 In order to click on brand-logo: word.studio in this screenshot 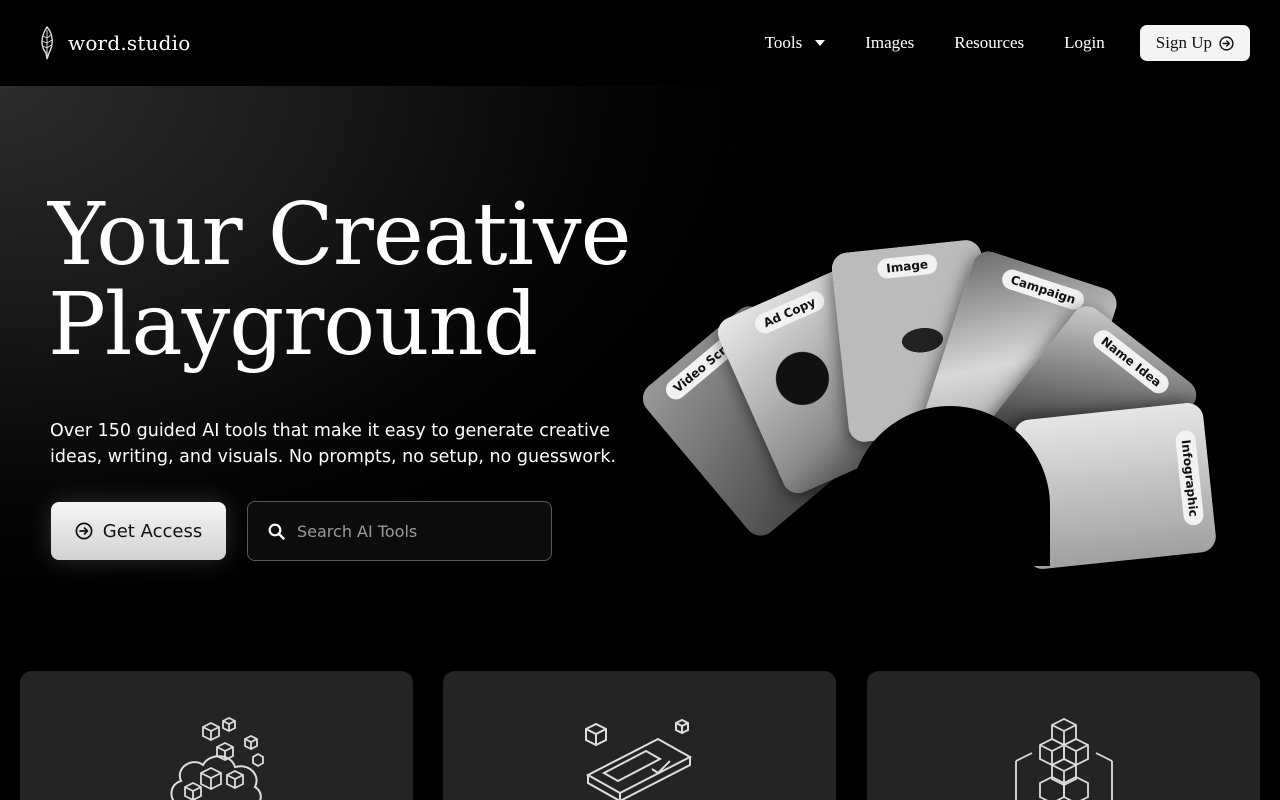, I will do `click(114, 43)`.